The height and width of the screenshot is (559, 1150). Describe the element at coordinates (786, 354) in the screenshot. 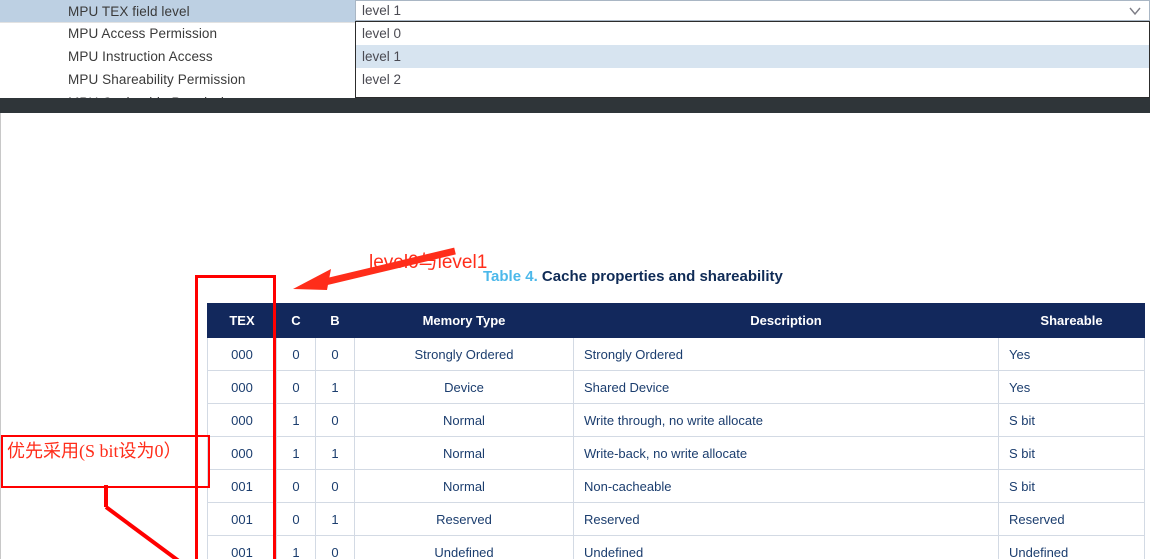

I see `cell-description: Strongly Ordered` at that location.